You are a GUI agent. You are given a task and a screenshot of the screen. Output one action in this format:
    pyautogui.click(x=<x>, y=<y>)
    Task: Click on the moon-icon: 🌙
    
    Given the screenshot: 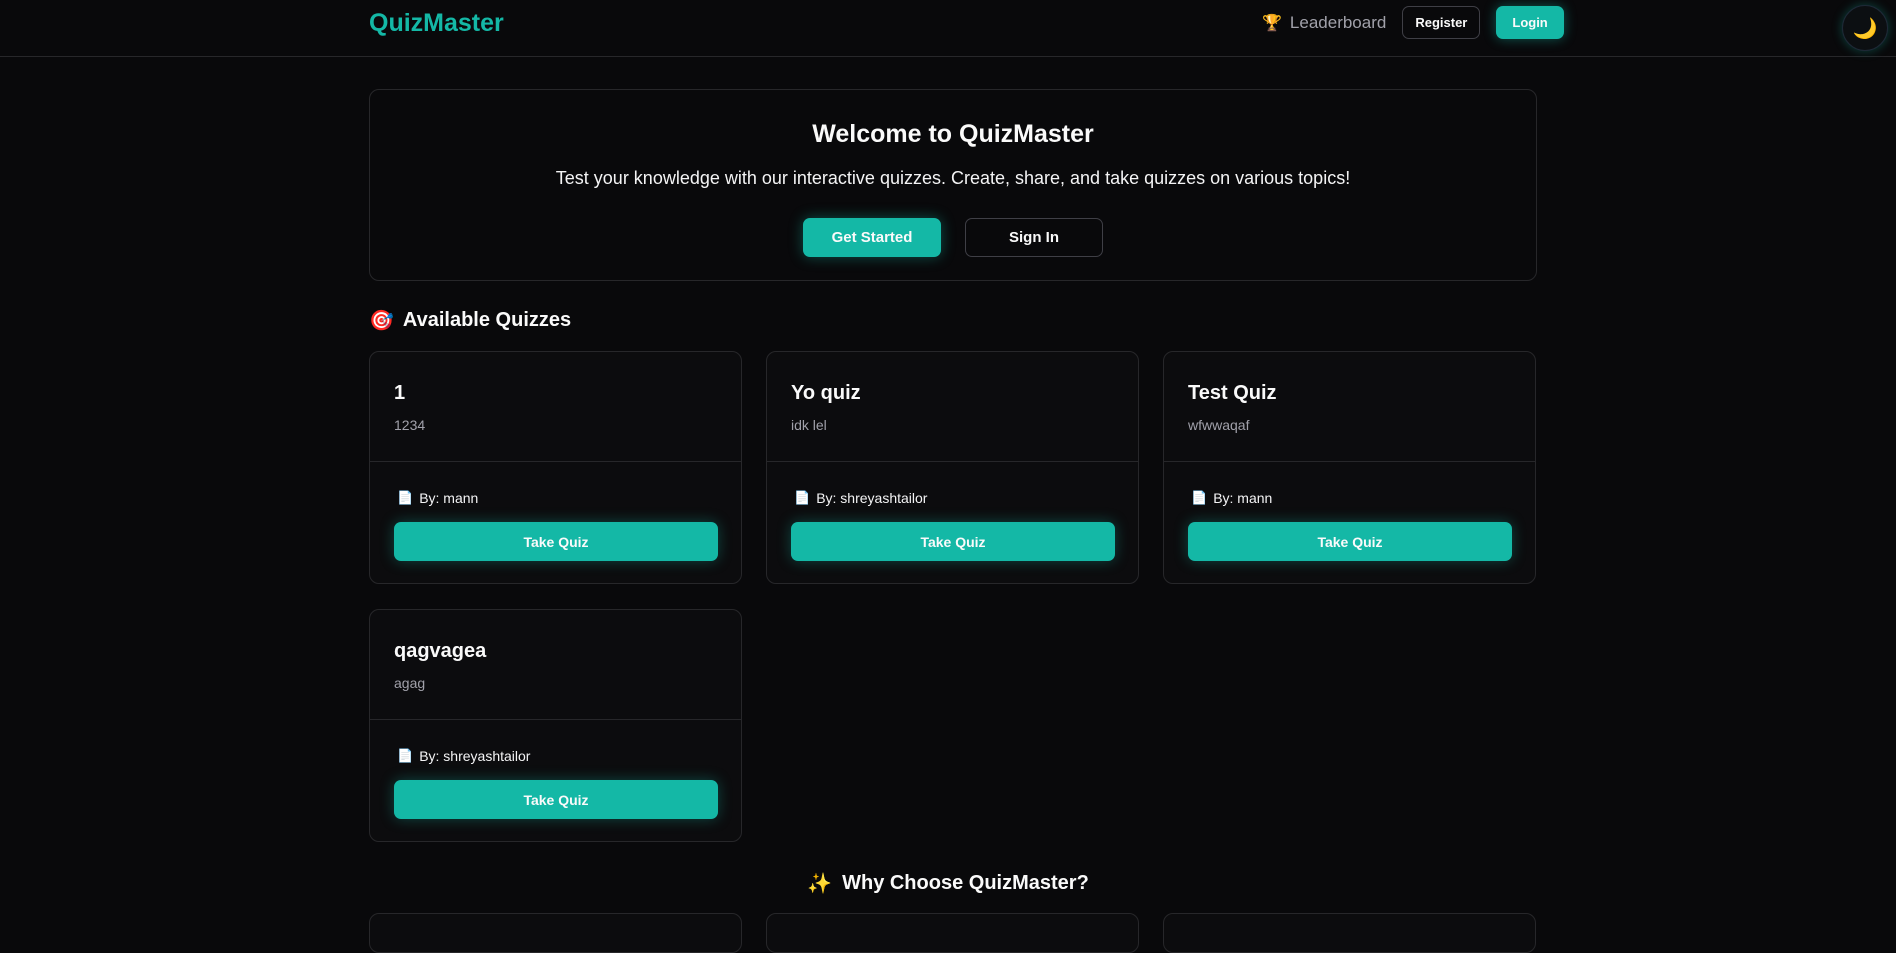 What is the action you would take?
    pyautogui.click(x=1865, y=28)
    